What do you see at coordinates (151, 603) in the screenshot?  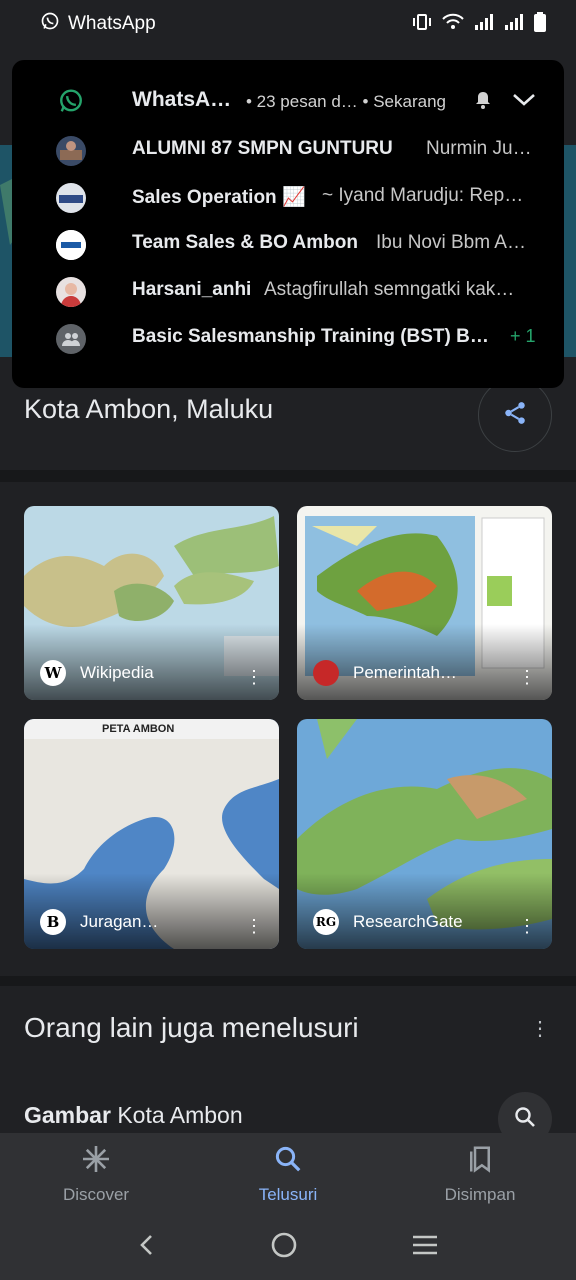 I see `image-card: W Wikipedia ⋮` at bounding box center [151, 603].